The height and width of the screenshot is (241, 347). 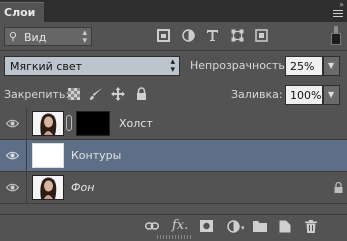 What do you see at coordinates (338, 14) in the screenshot?
I see `panel-menu-icon` at bounding box center [338, 14].